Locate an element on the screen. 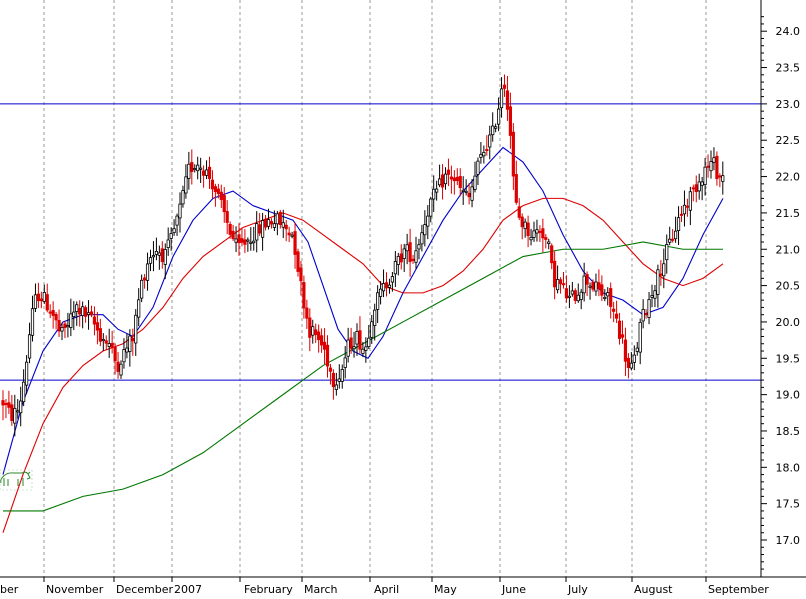 The height and width of the screenshot is (599, 806). bull-icon is located at coordinates (16, 480).